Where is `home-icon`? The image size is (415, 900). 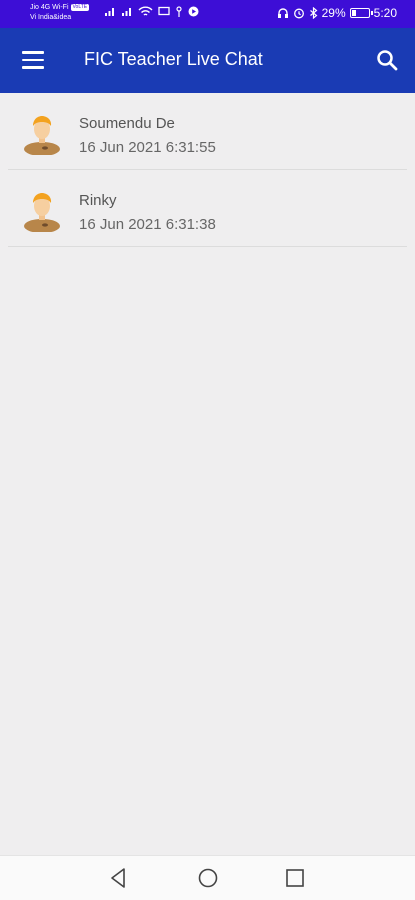
home-icon is located at coordinates (208, 878).